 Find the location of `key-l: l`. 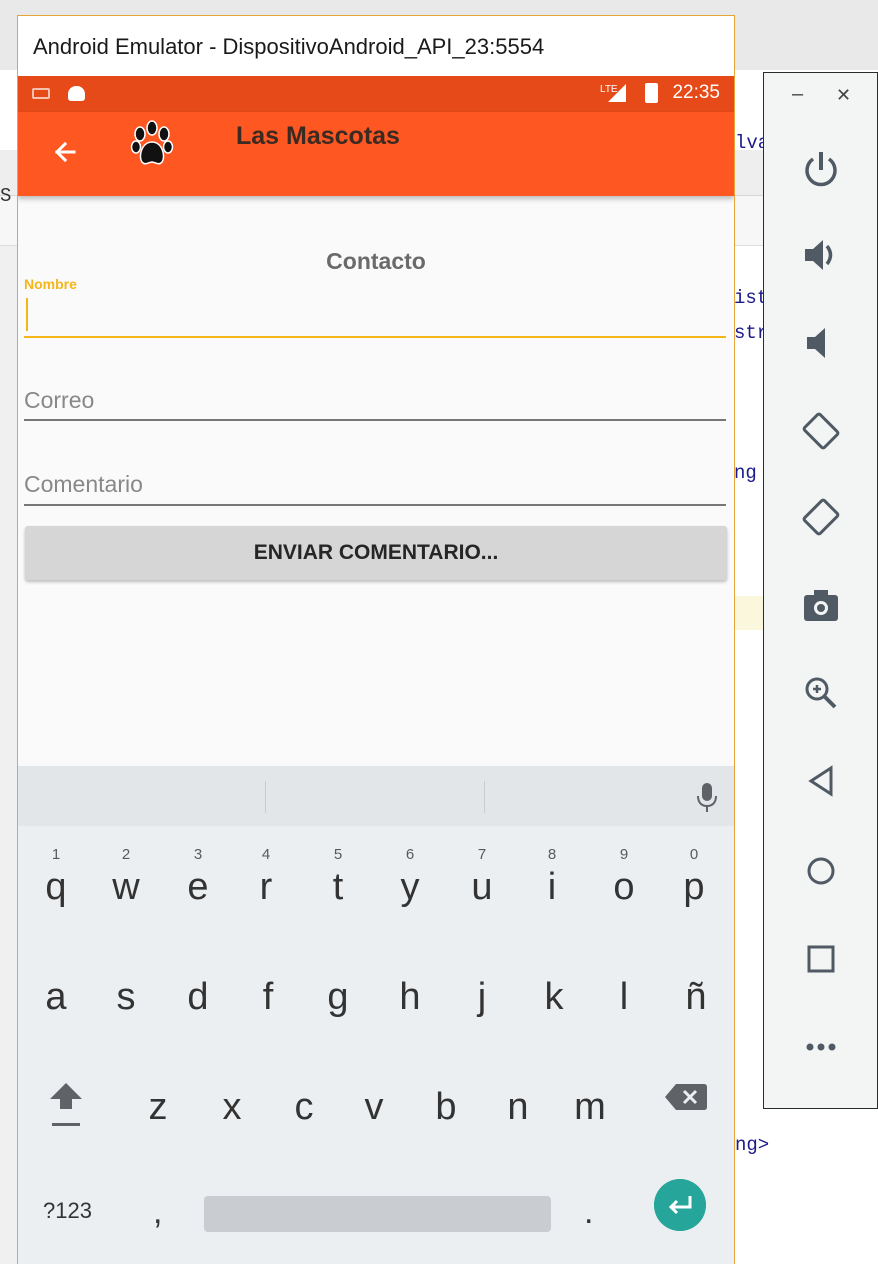

key-l: l is located at coordinates (624, 997).